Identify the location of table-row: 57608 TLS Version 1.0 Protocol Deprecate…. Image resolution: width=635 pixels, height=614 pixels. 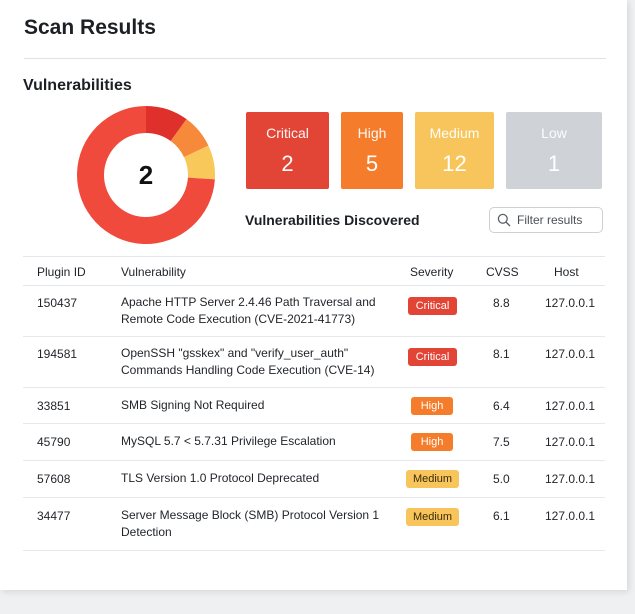
(314, 479).